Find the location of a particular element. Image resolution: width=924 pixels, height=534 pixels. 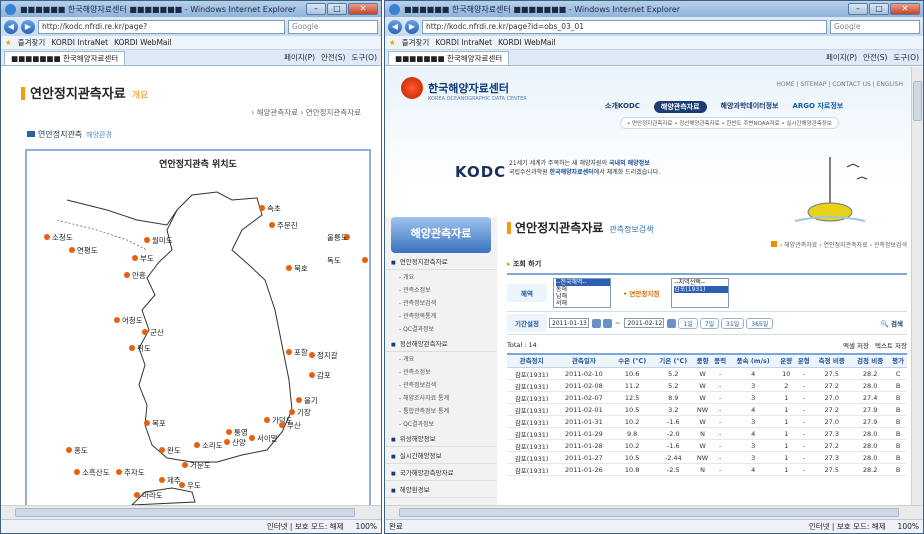

url-input: http://kodc.nfrdi.re.kr/page? is located at coordinates (161, 26).